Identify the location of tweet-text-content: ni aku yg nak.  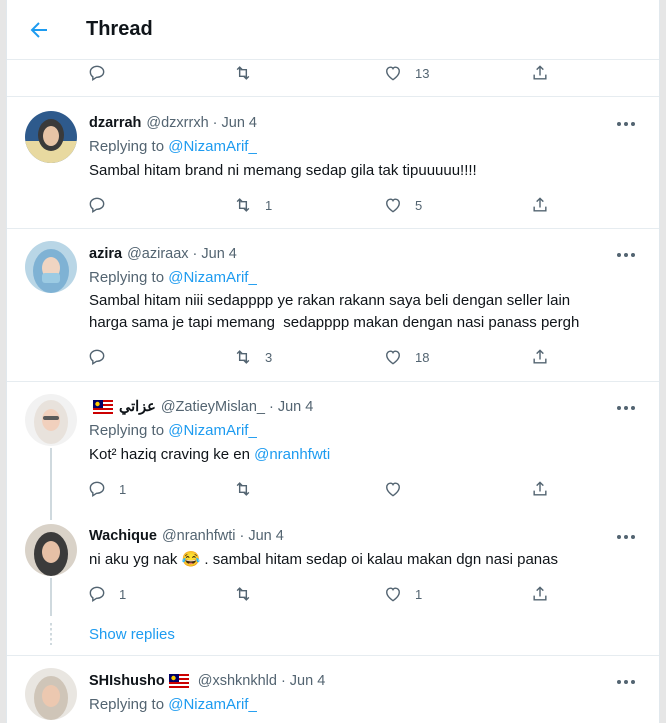
(135, 559).